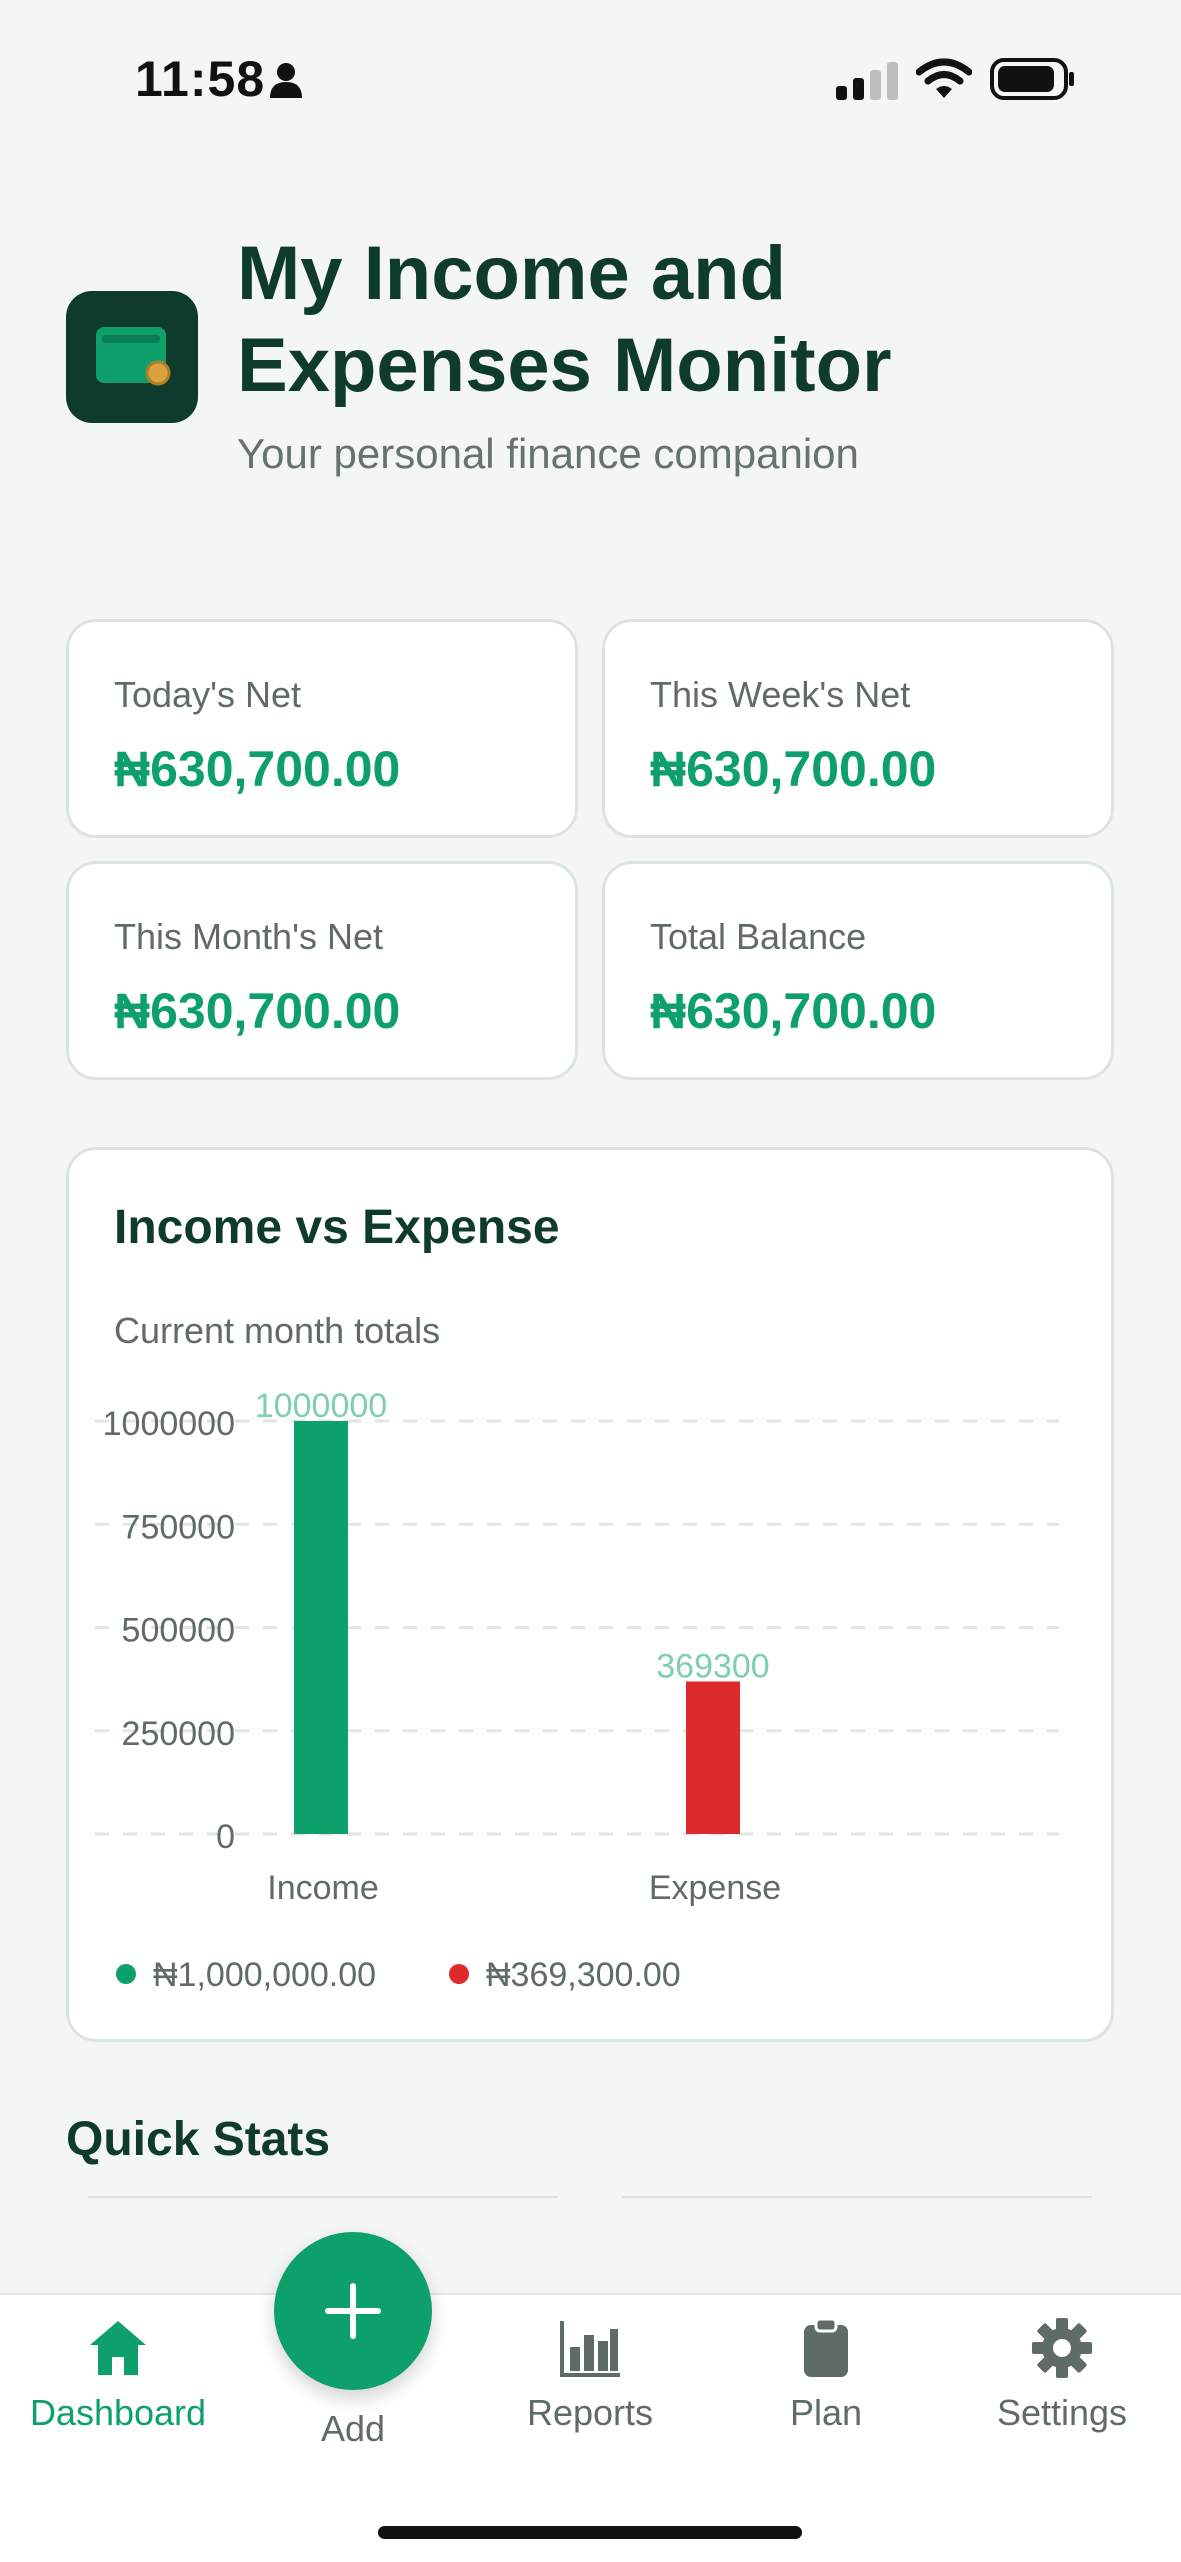 The width and height of the screenshot is (1181, 2562). Describe the element at coordinates (178, 1527) in the screenshot. I see `y-tick-label: 750000` at that location.